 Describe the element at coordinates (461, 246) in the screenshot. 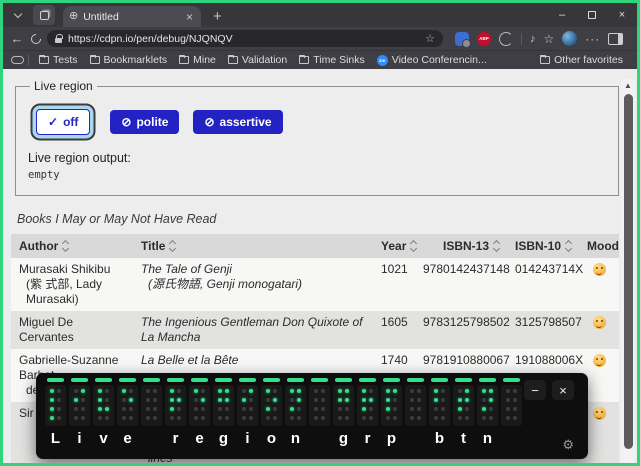

I see `column-header-isbn-13: ISBN-13` at that location.